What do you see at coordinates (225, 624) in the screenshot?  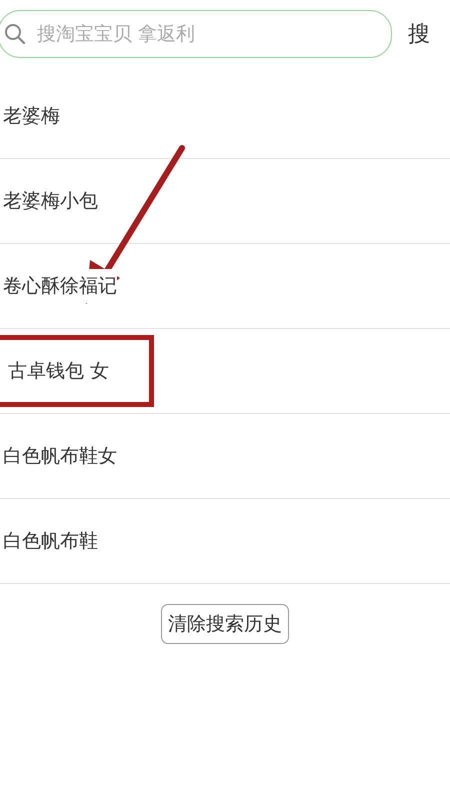 I see `clear-history-button: 清除搜索历史` at bounding box center [225, 624].